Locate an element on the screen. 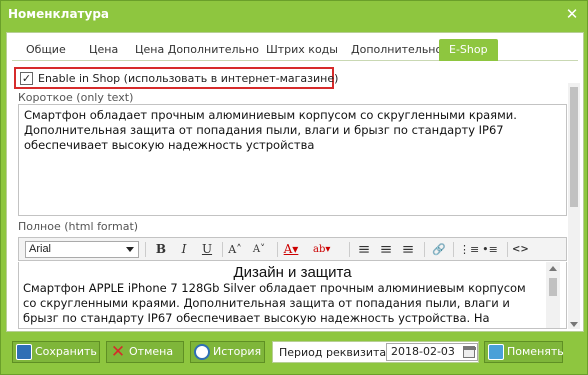  full-description-heading: Дизайн и защита is located at coordinates (292, 272).